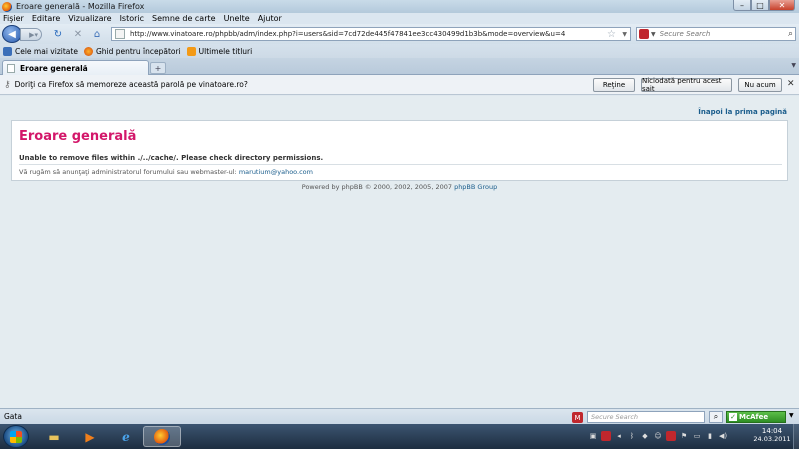 This screenshot has height=449, width=799. What do you see at coordinates (577, 417) in the screenshot?
I see `mcafee-shield-icon: M` at bounding box center [577, 417].